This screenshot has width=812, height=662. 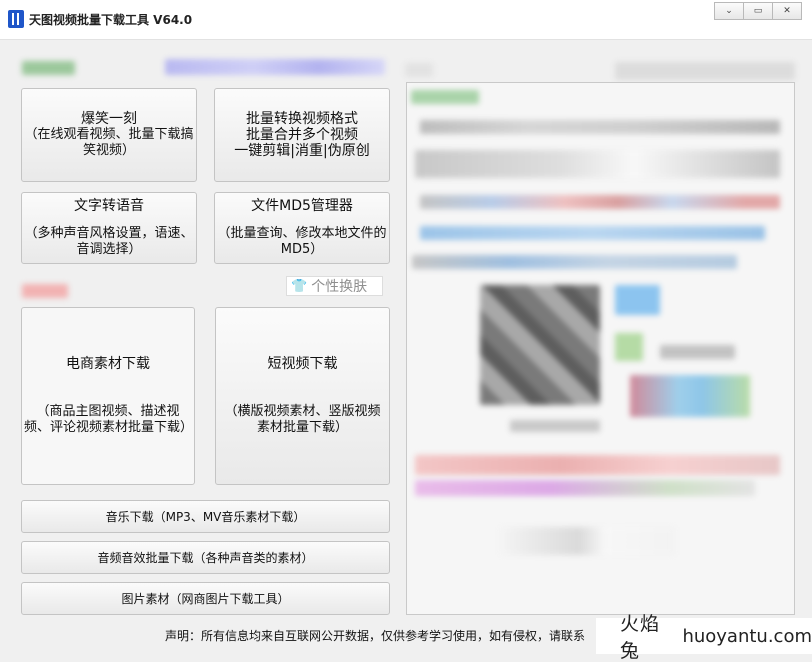 What do you see at coordinates (406, 20) in the screenshot?
I see `title-bar: 天图视频批量下载工具 V64.0 ⌄ ▭ ✕` at bounding box center [406, 20].